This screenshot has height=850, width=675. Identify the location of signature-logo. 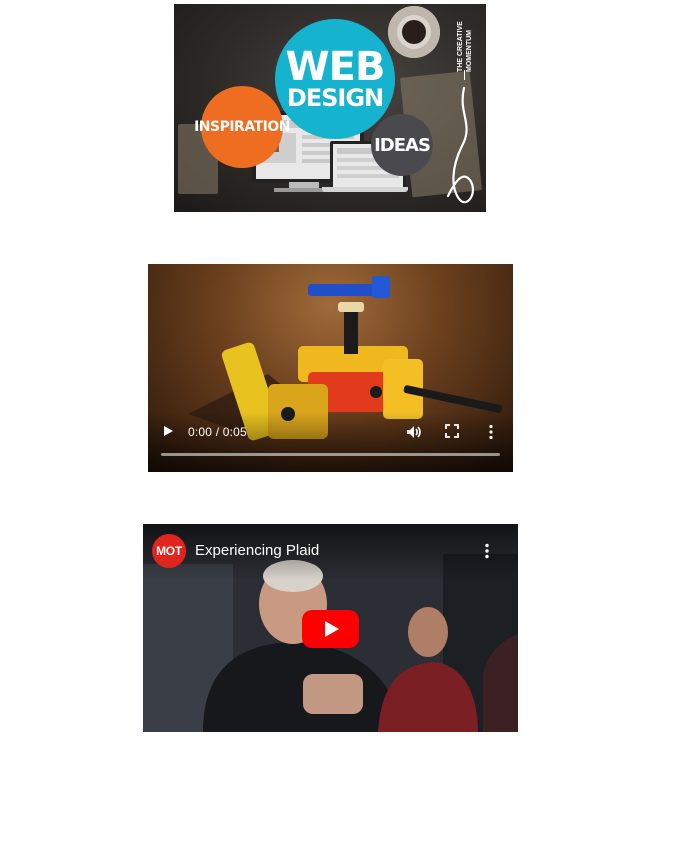
(460, 145).